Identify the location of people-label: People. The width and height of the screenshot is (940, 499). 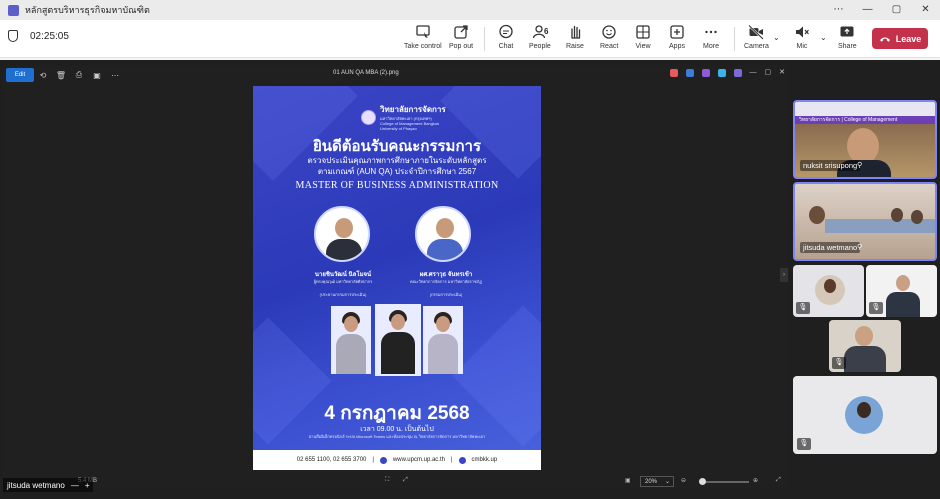
(540, 46).